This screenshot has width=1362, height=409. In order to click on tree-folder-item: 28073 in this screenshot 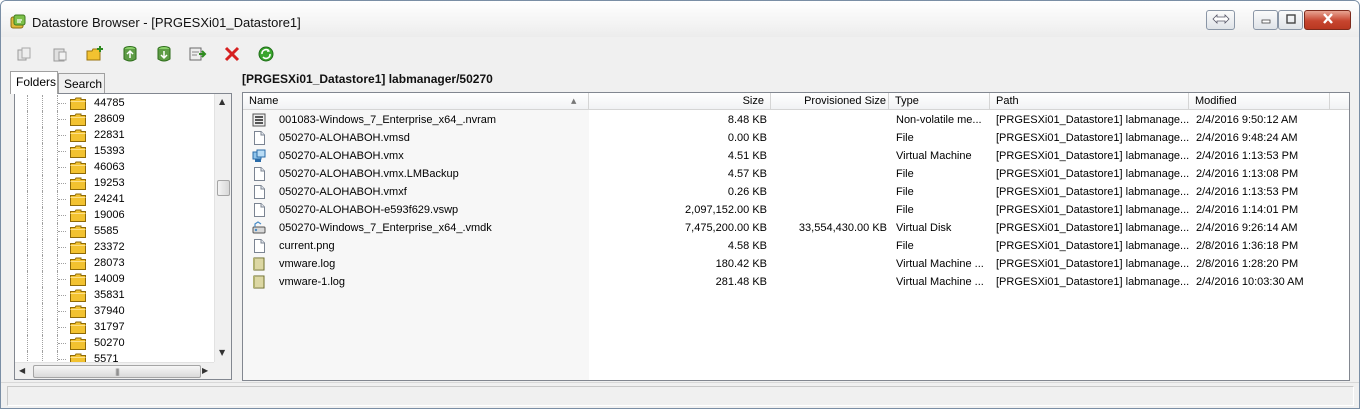, I will do `click(113, 263)`.